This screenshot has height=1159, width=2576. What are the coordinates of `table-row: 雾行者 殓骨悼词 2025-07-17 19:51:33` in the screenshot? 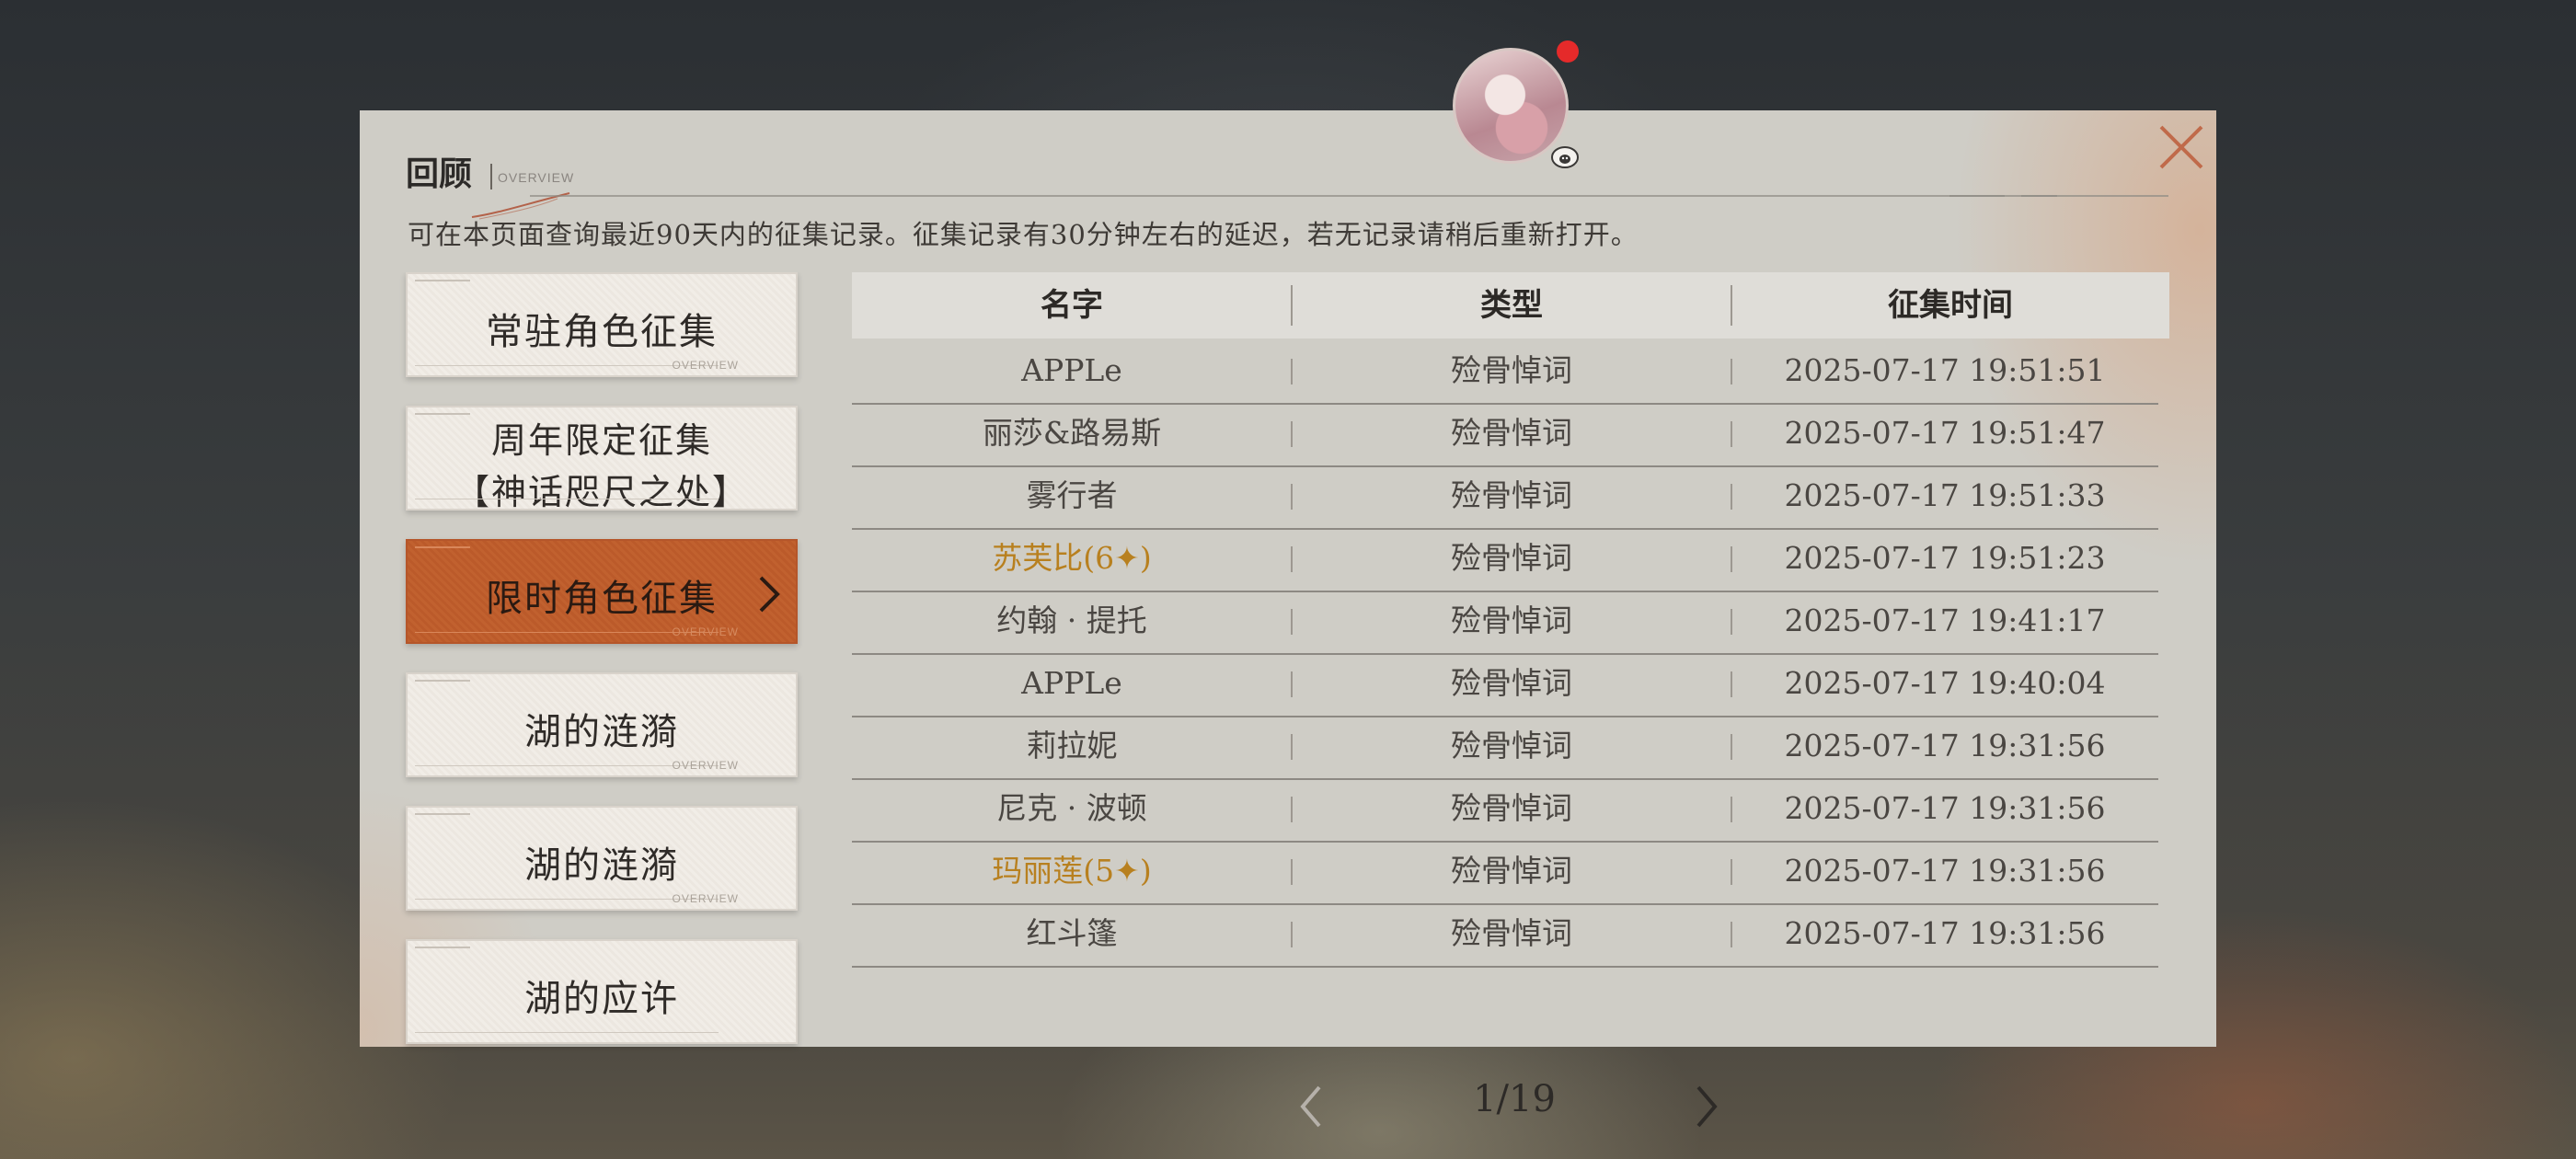 It's located at (1505, 497).